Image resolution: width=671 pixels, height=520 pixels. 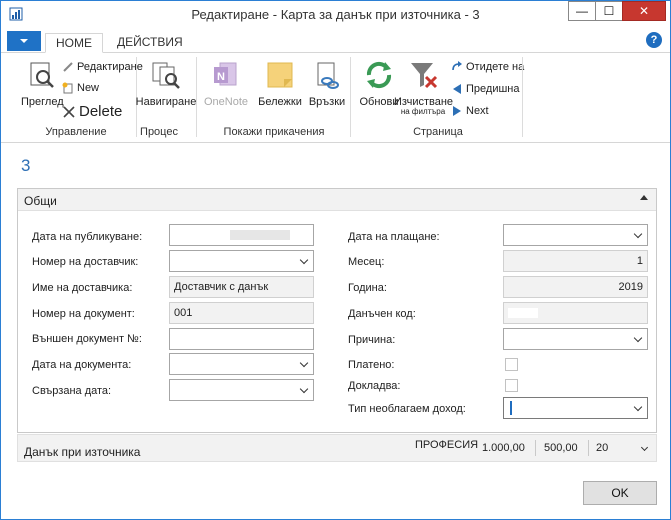 I want to click on group-label-page: Страница, so click(x=438, y=132).